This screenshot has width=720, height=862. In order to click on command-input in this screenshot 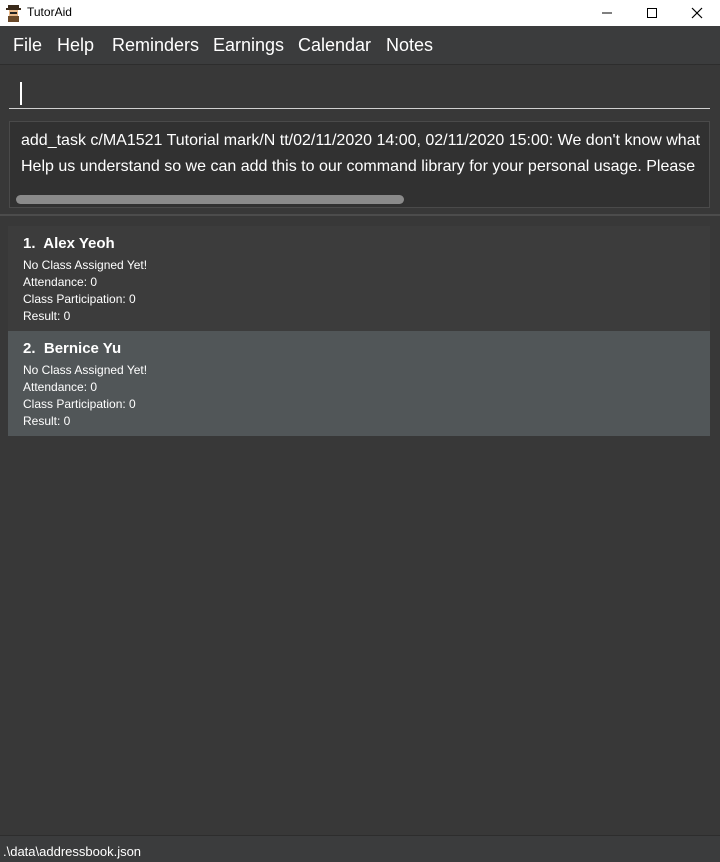, I will do `click(359, 91)`.